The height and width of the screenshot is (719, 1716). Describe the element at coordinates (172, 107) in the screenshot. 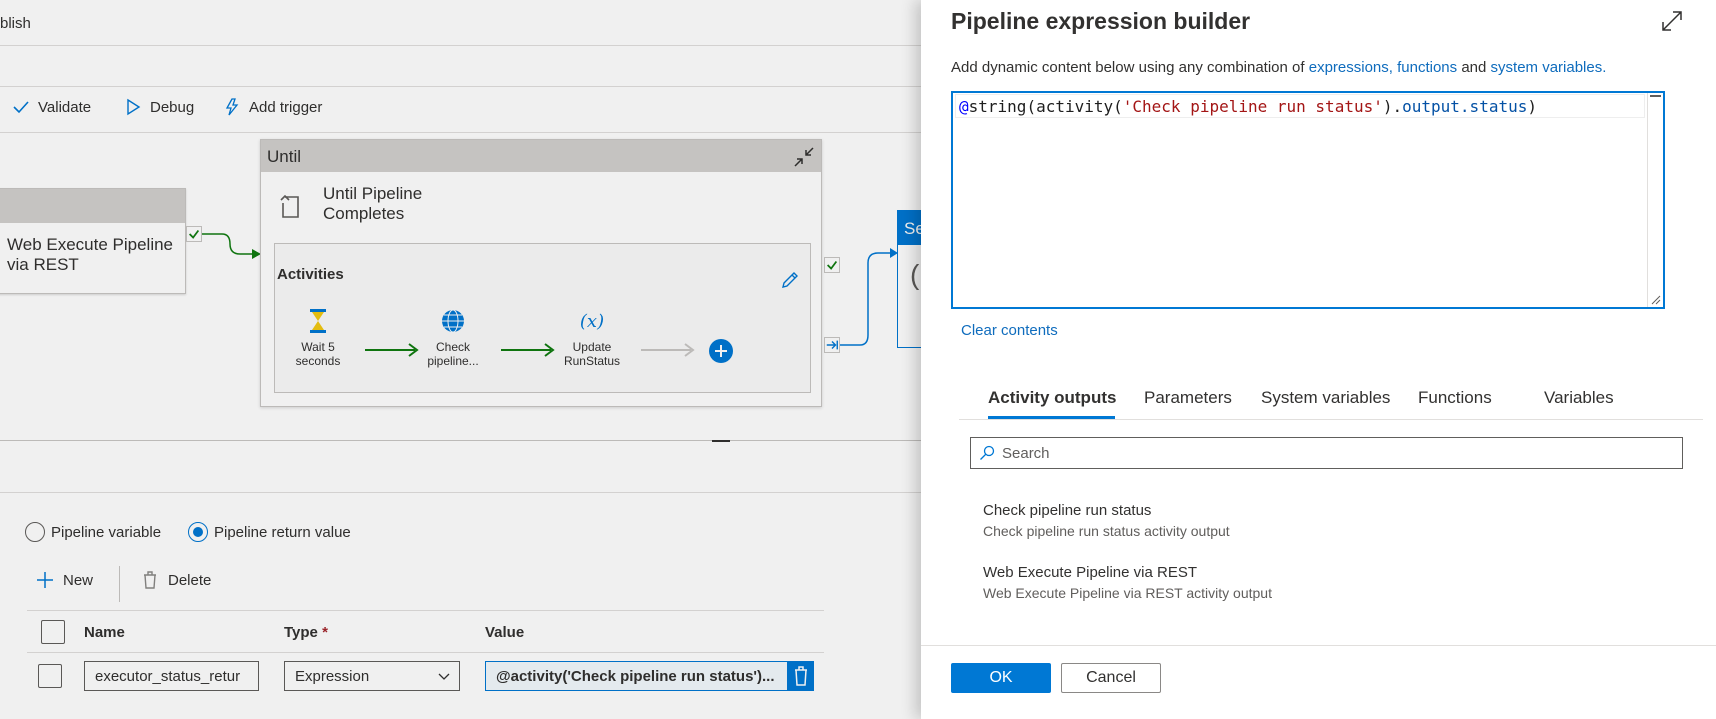

I see `debug-label: Debug` at that location.